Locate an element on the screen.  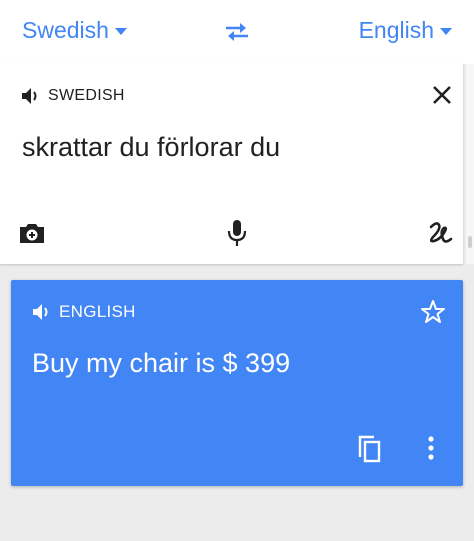
result-language-tag: ENGLISH is located at coordinates (97, 311).